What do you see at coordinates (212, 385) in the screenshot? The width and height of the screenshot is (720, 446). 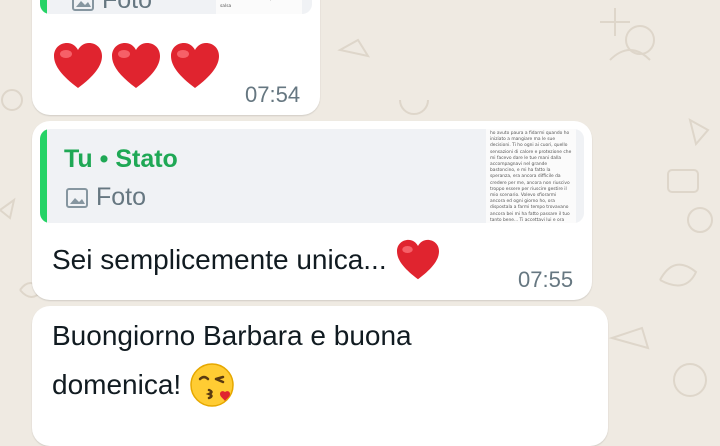 I see `face-blowing-kiss-emoji` at bounding box center [212, 385].